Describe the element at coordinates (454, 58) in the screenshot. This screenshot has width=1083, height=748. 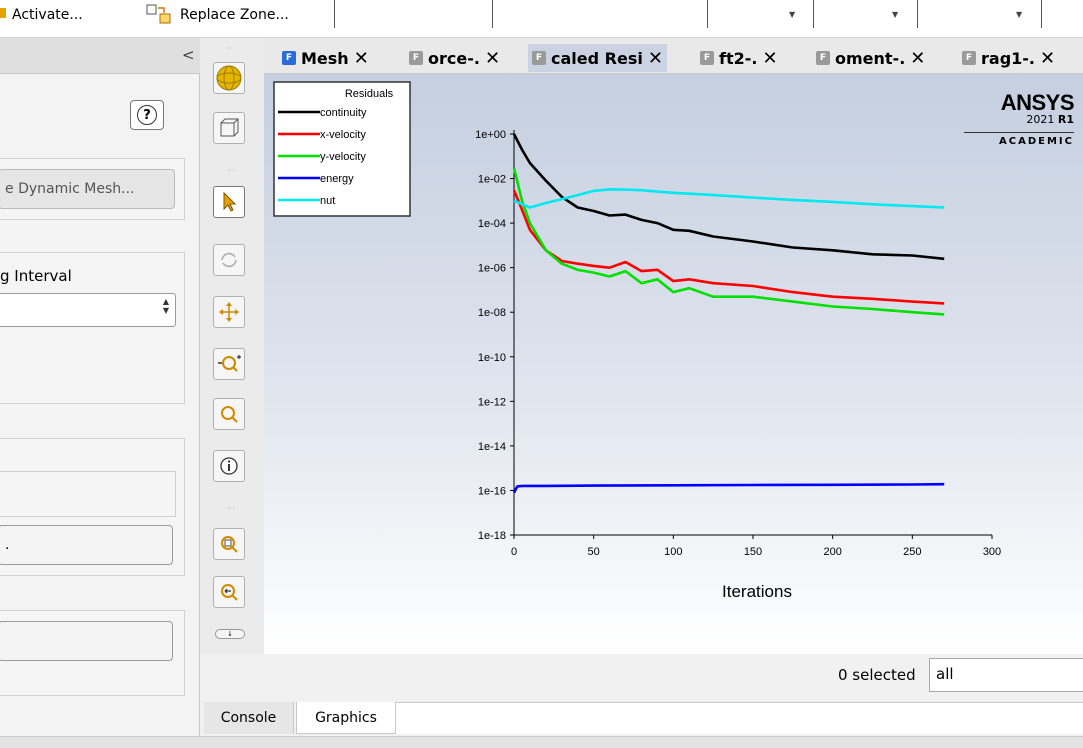
I see `tab-force: F orce-. ✕` at that location.